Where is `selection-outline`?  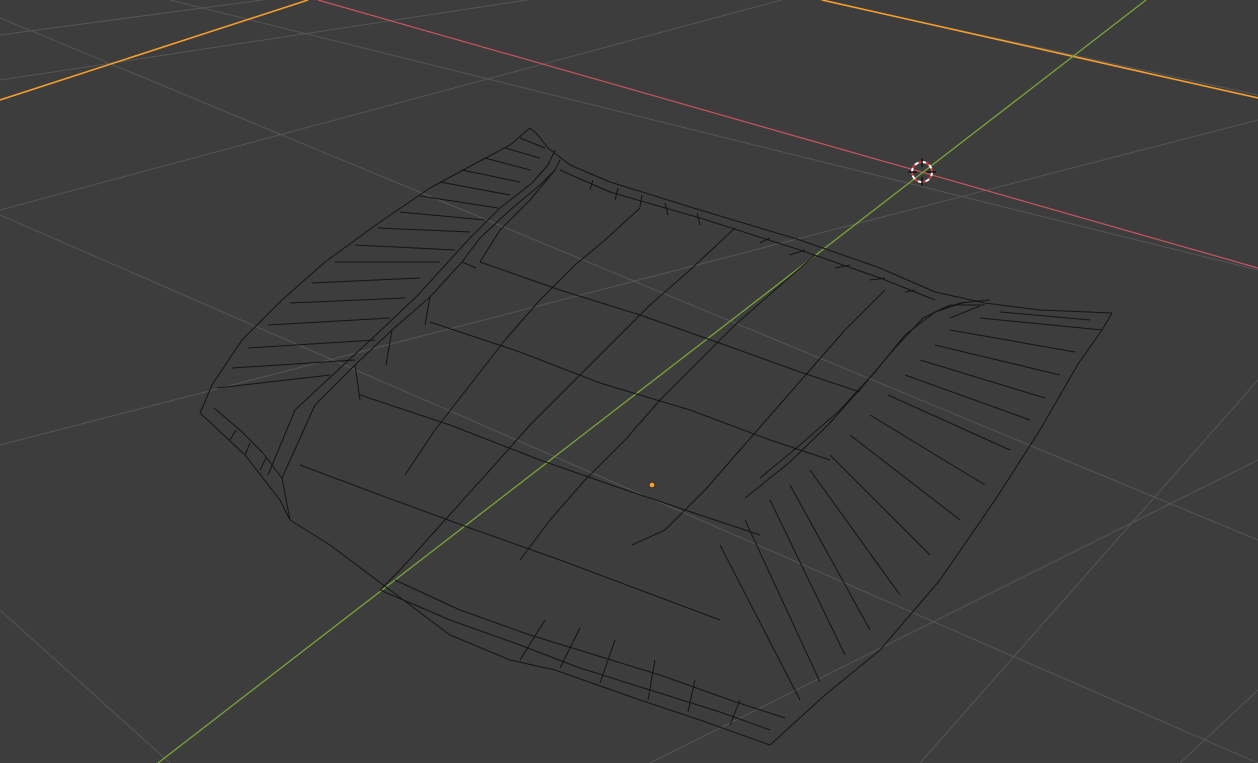 selection-outline is located at coordinates (629, 50).